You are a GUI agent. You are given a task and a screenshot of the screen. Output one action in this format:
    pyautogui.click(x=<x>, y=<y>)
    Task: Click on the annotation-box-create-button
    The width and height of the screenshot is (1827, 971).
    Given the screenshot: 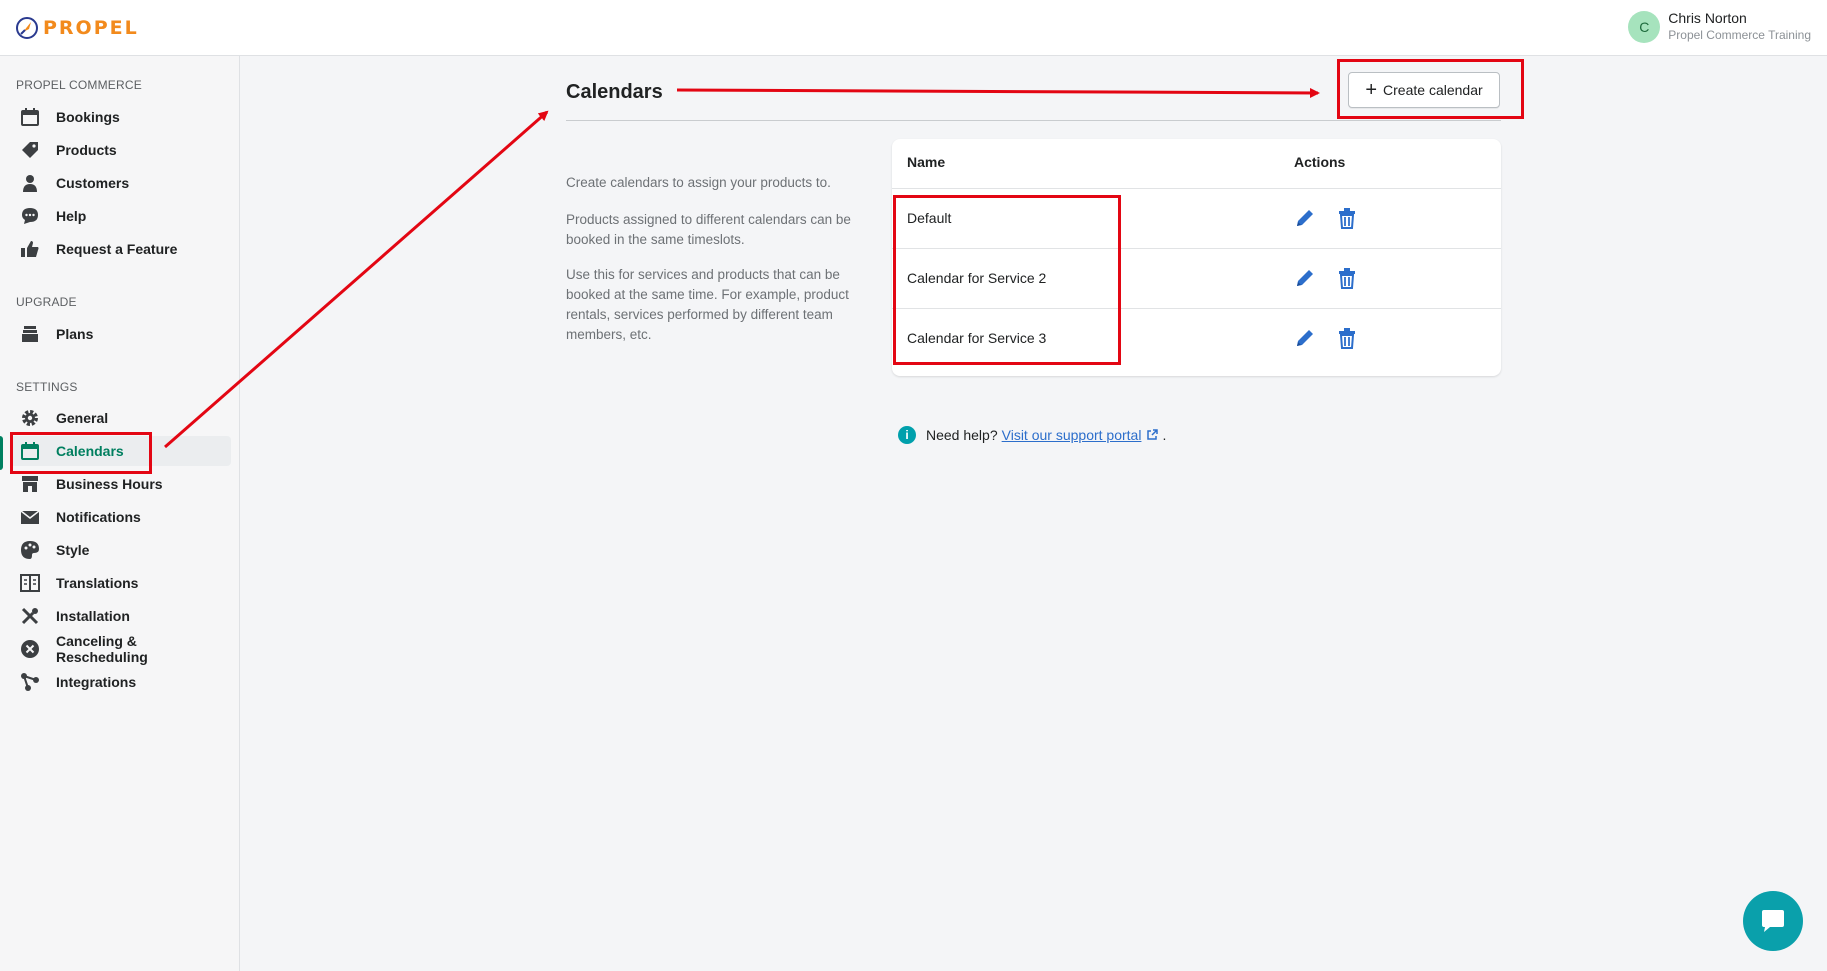 What is the action you would take?
    pyautogui.click(x=1430, y=89)
    